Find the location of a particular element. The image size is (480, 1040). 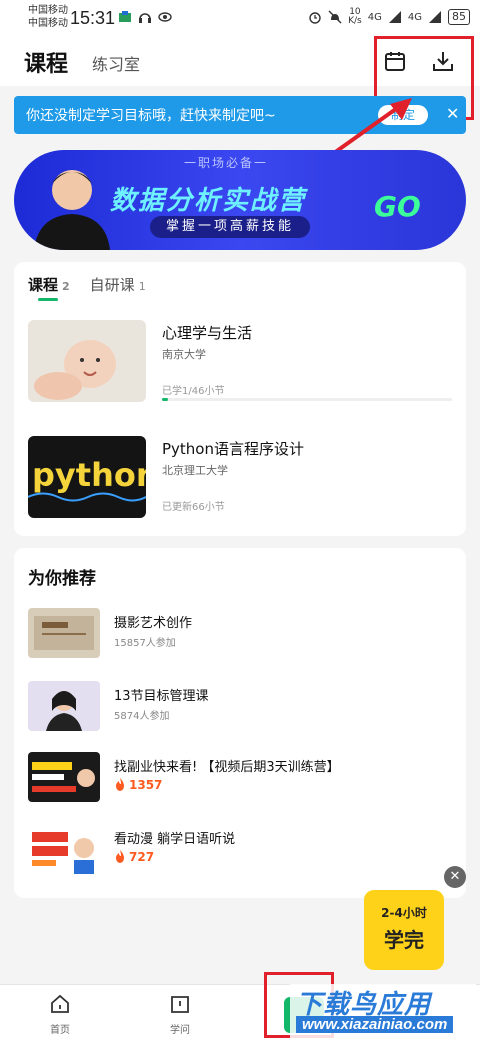

recommend-item: 13节目标管理课 5874人参加 is located at coordinates (240, 707).